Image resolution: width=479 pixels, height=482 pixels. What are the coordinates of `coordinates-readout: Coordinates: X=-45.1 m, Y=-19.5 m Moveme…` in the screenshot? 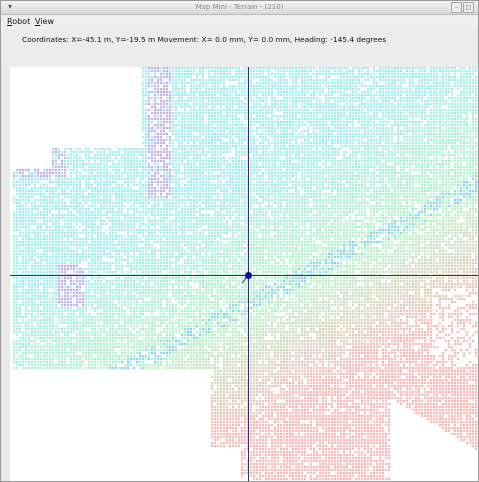 It's located at (204, 39).